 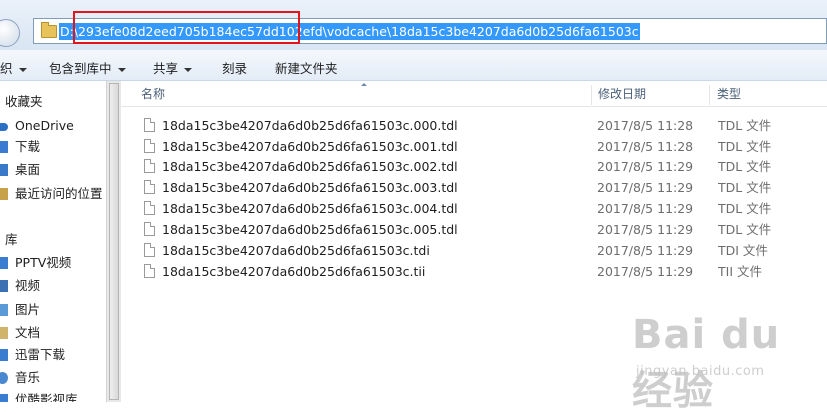 What do you see at coordinates (310, 146) in the screenshot?
I see `file-name: 18da15c3be4207da6d0b25d6fa61503c.001.tdl` at bounding box center [310, 146].